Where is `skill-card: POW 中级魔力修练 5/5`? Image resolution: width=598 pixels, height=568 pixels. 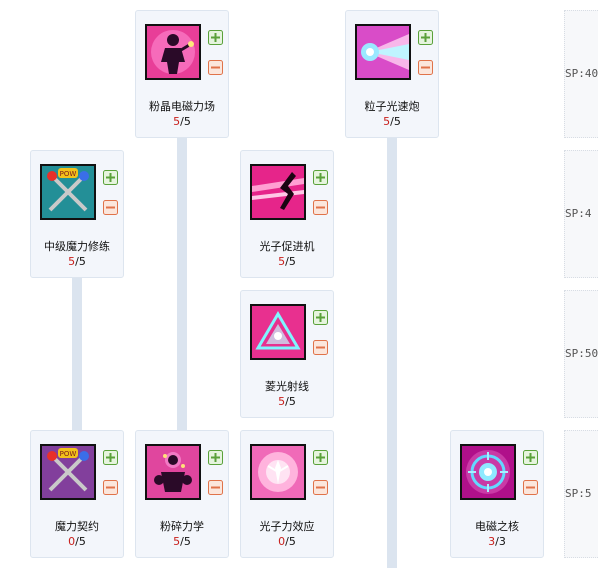
skill-card: POW 中级魔力修练 5/5 is located at coordinates (77, 214).